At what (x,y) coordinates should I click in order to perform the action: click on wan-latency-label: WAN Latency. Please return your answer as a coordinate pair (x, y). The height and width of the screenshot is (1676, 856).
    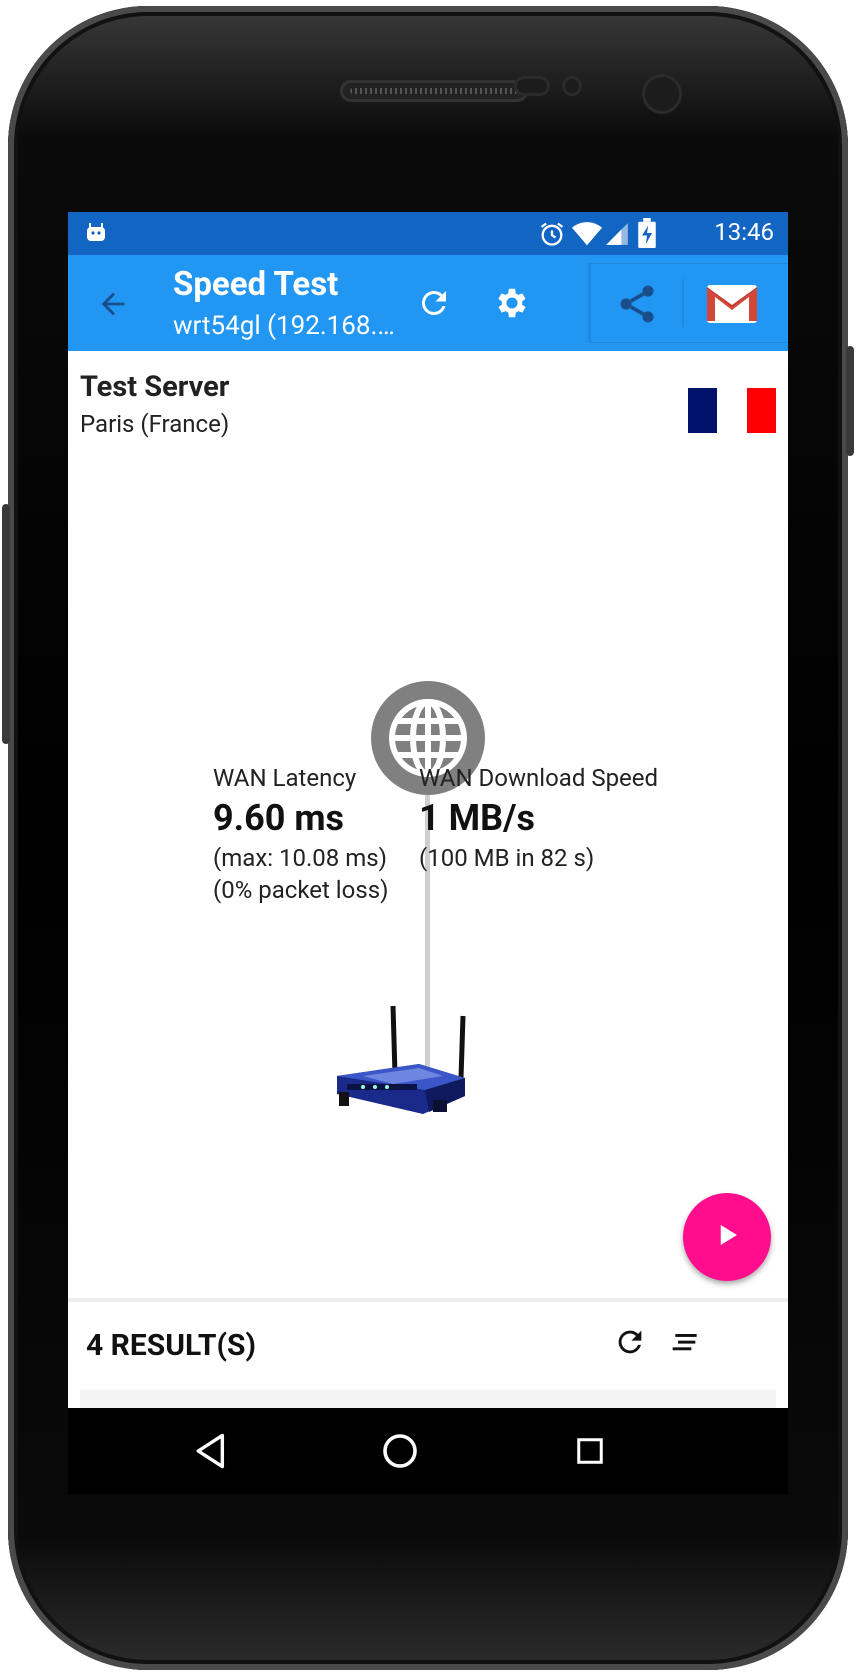
    Looking at the image, I should click on (285, 778).